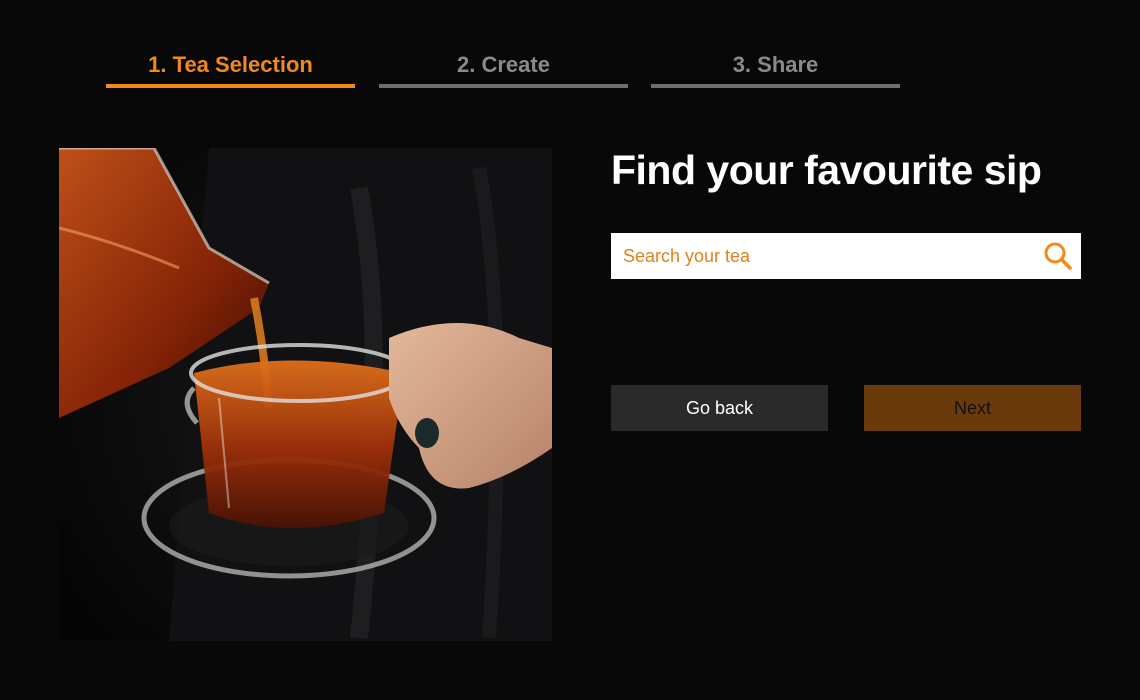 The height and width of the screenshot is (700, 1140). I want to click on step-tea-selection: 1. Tea Selection, so click(230, 70).